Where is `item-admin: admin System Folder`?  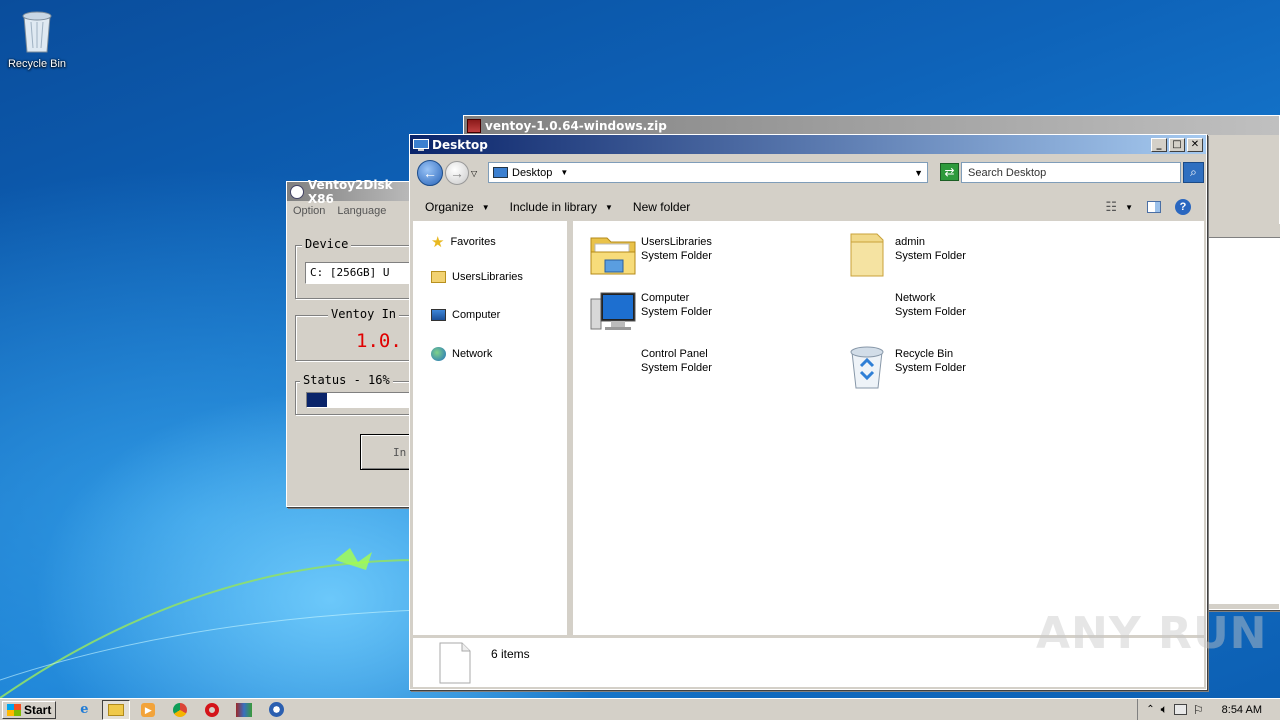
item-admin: admin System Folder is located at coordinates (963, 255).